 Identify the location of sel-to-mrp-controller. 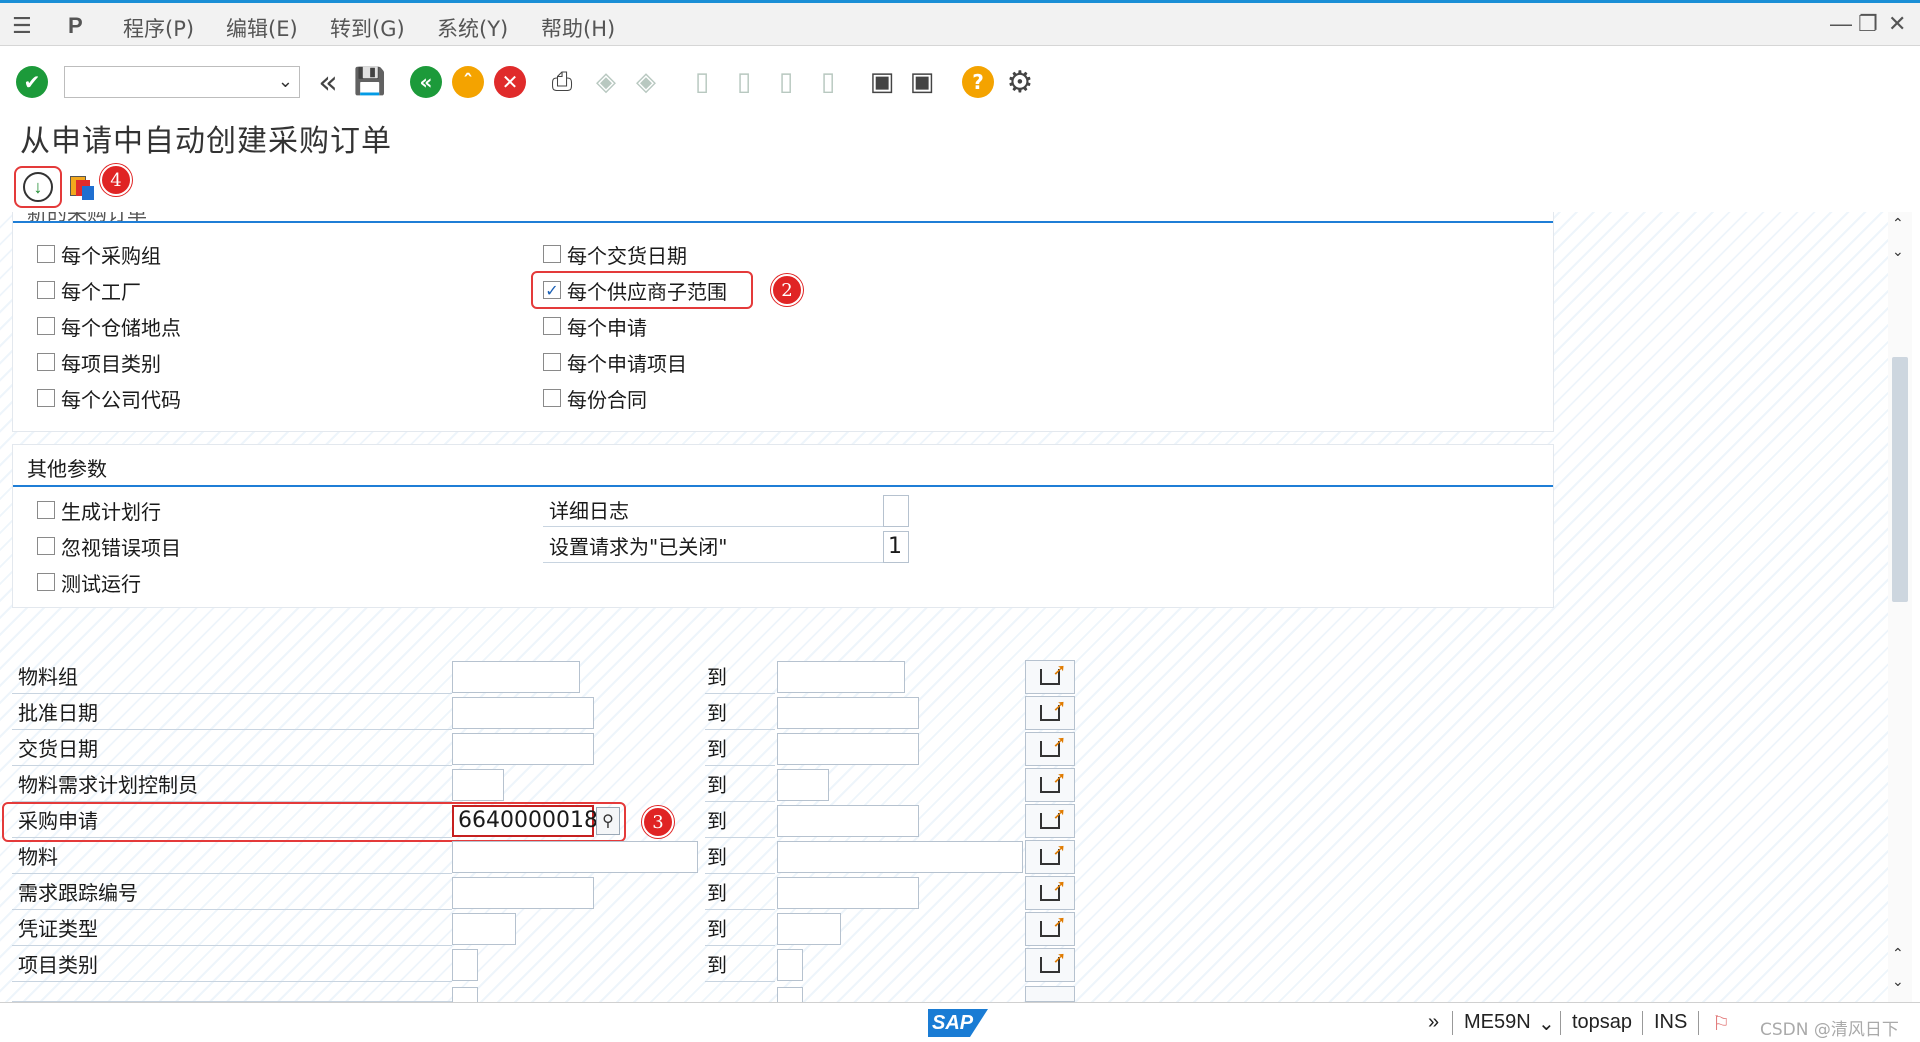
(803, 785).